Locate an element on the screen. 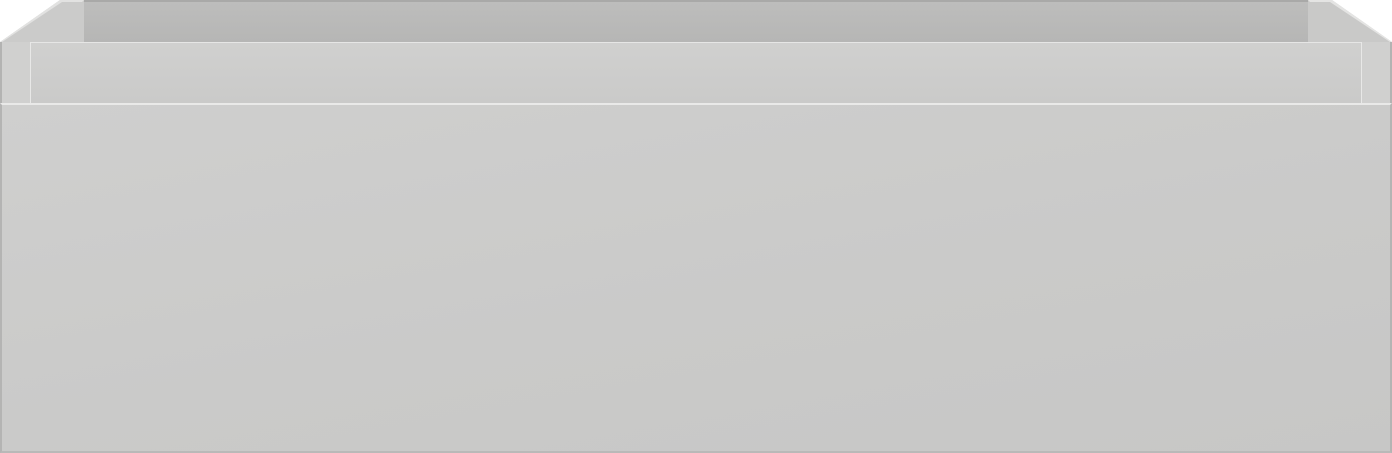 Image resolution: width=1392 pixels, height=453 pixels. drawer-inner-rim is located at coordinates (696, 72).